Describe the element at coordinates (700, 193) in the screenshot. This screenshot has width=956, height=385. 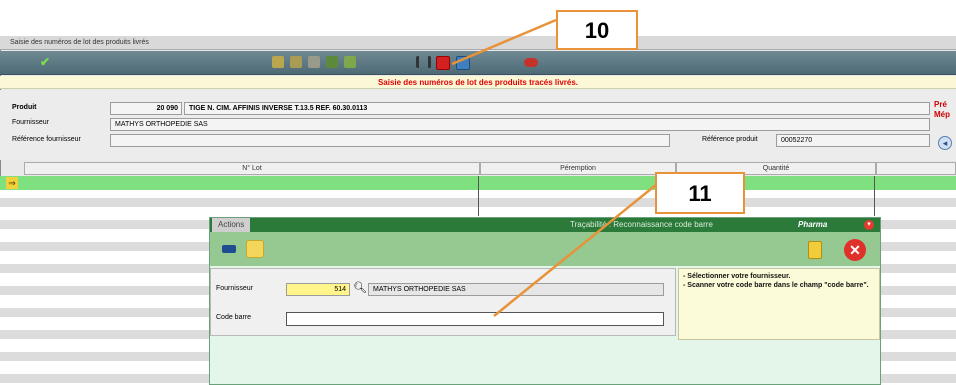
I see `annotation-label-11: 11` at that location.